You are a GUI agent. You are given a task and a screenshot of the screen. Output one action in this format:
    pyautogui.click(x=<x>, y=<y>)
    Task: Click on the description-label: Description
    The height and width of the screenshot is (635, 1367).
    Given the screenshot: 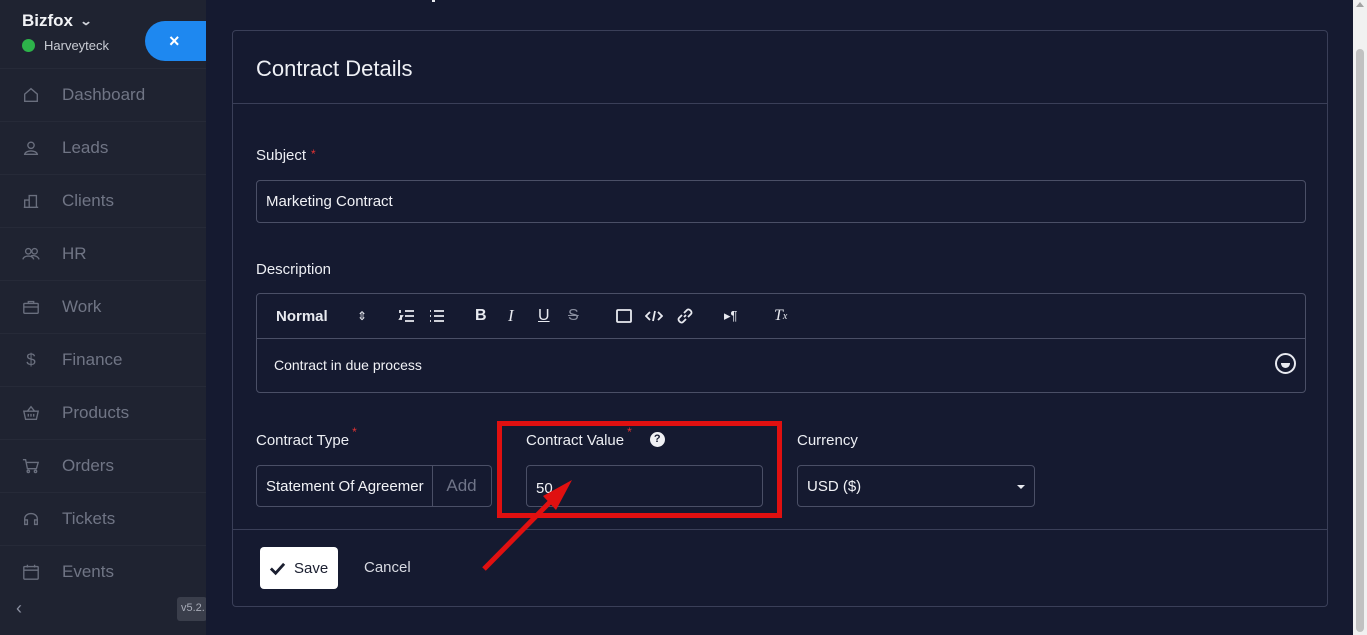 What is the action you would take?
    pyautogui.click(x=294, y=269)
    